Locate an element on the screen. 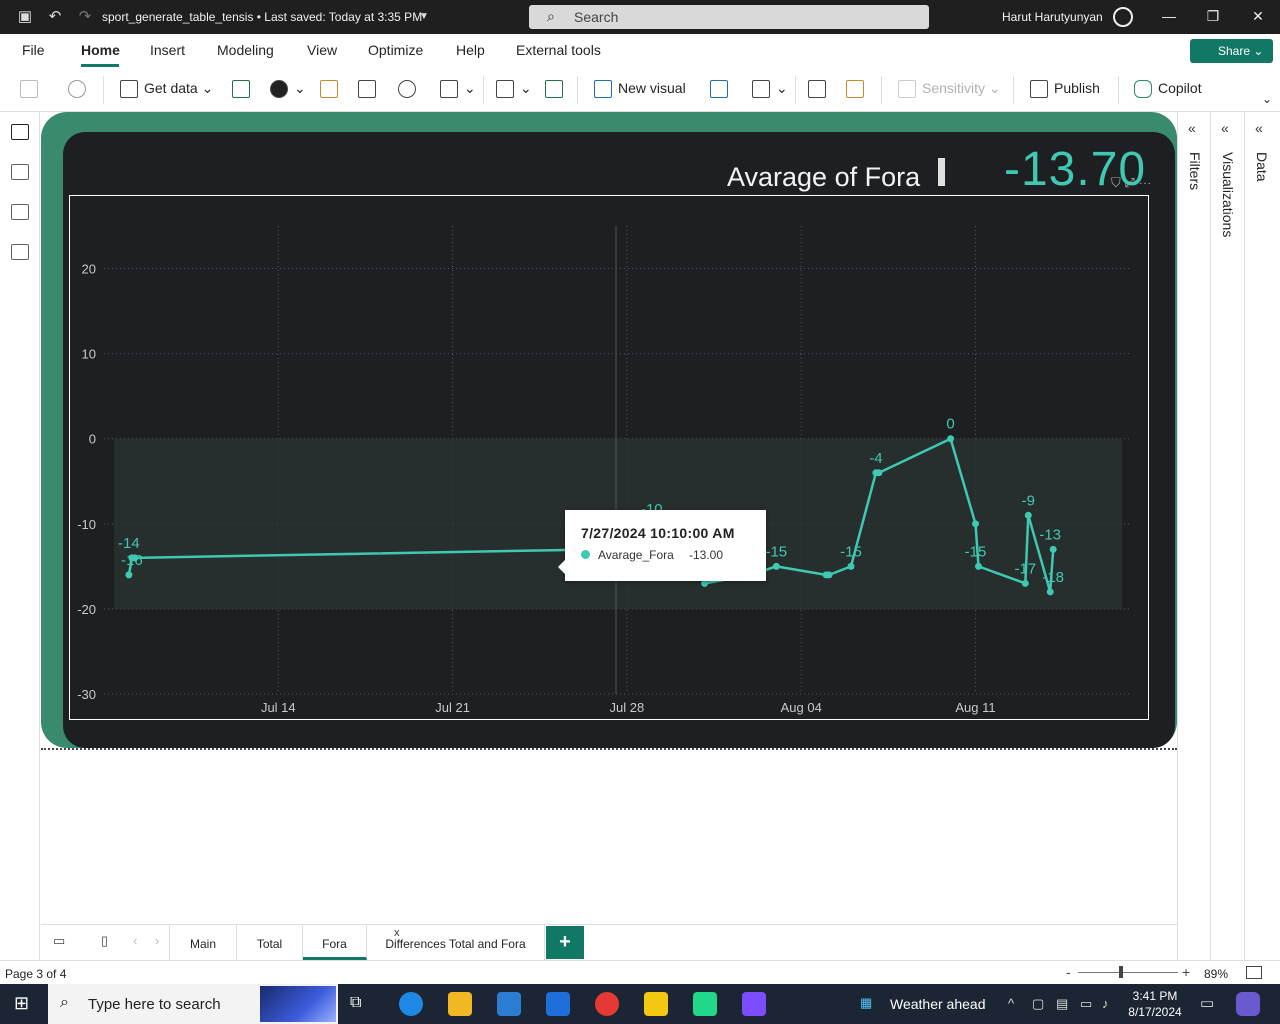  task-view-icon: ⧉ is located at coordinates (355, 1003).